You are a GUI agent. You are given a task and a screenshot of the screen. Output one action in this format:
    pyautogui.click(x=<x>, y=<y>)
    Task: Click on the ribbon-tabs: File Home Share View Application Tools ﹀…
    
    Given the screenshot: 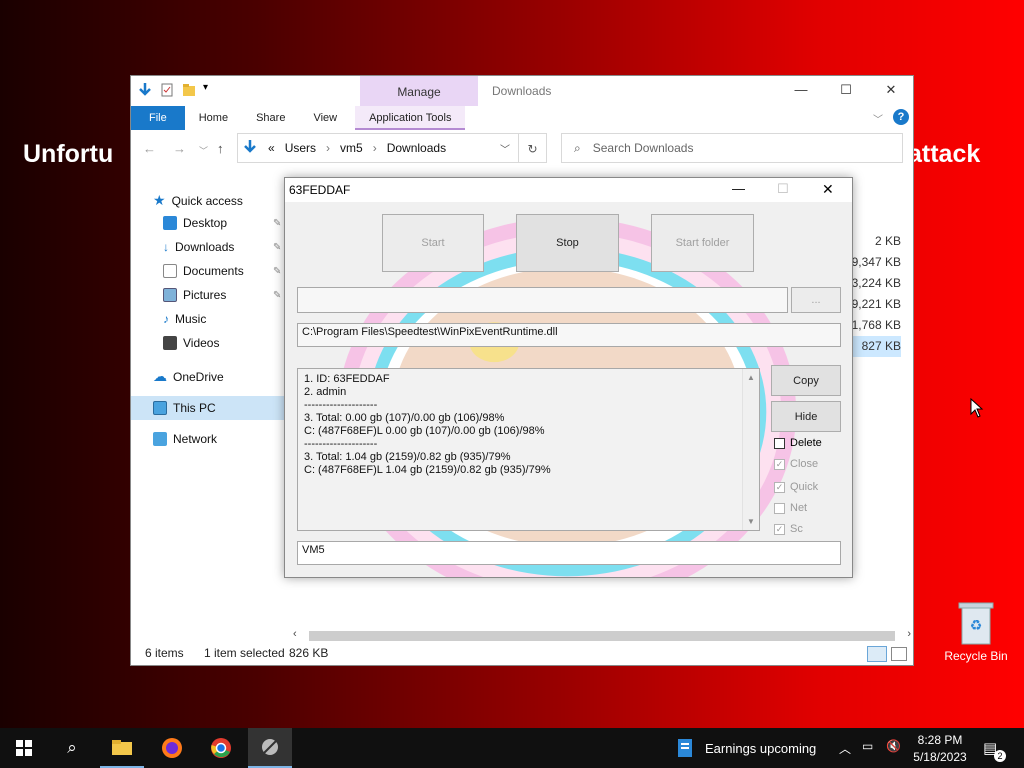 What is the action you would take?
    pyautogui.click(x=522, y=118)
    